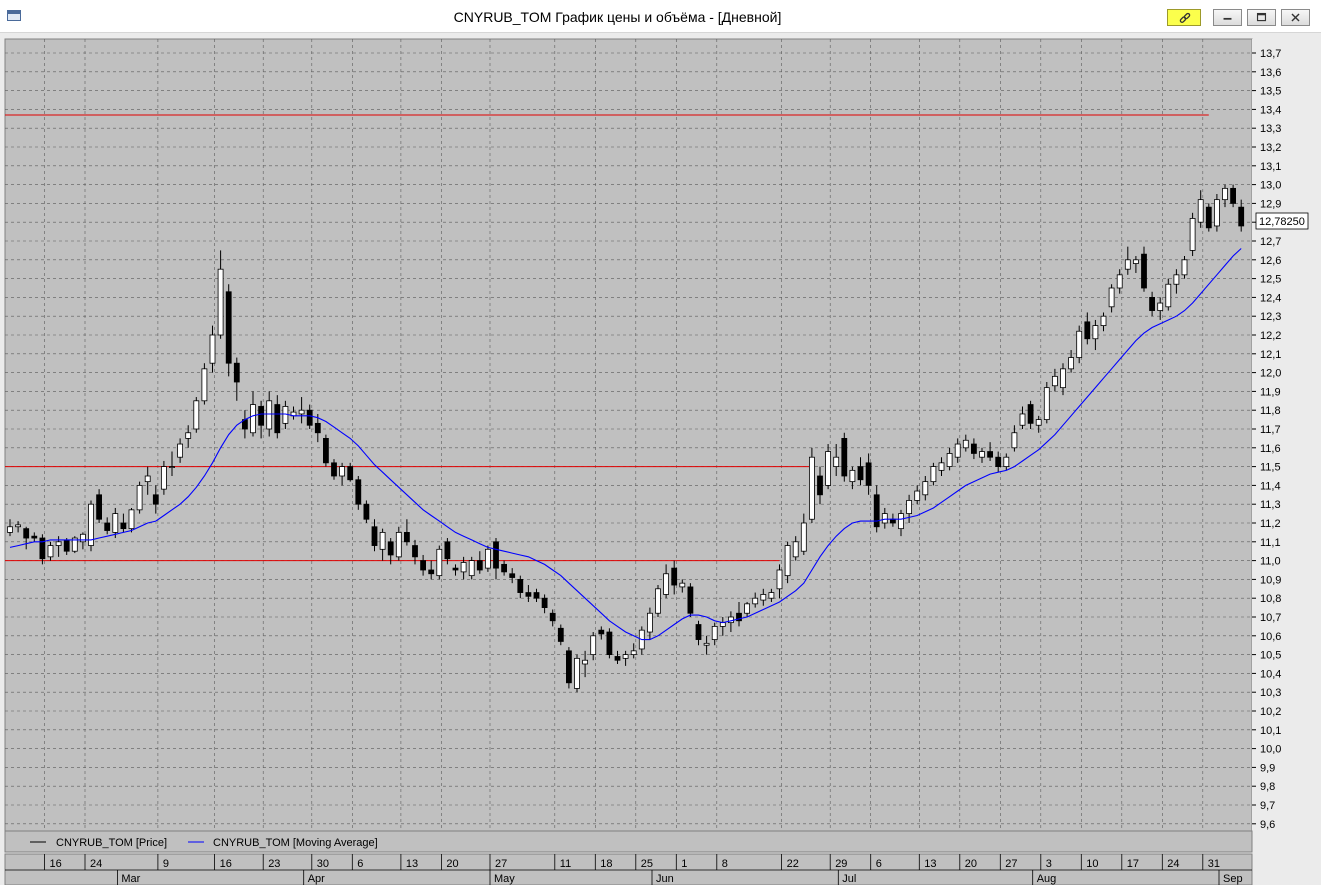 The width and height of the screenshot is (1321, 885). I want to click on x-day-label: 8, so click(725, 864).